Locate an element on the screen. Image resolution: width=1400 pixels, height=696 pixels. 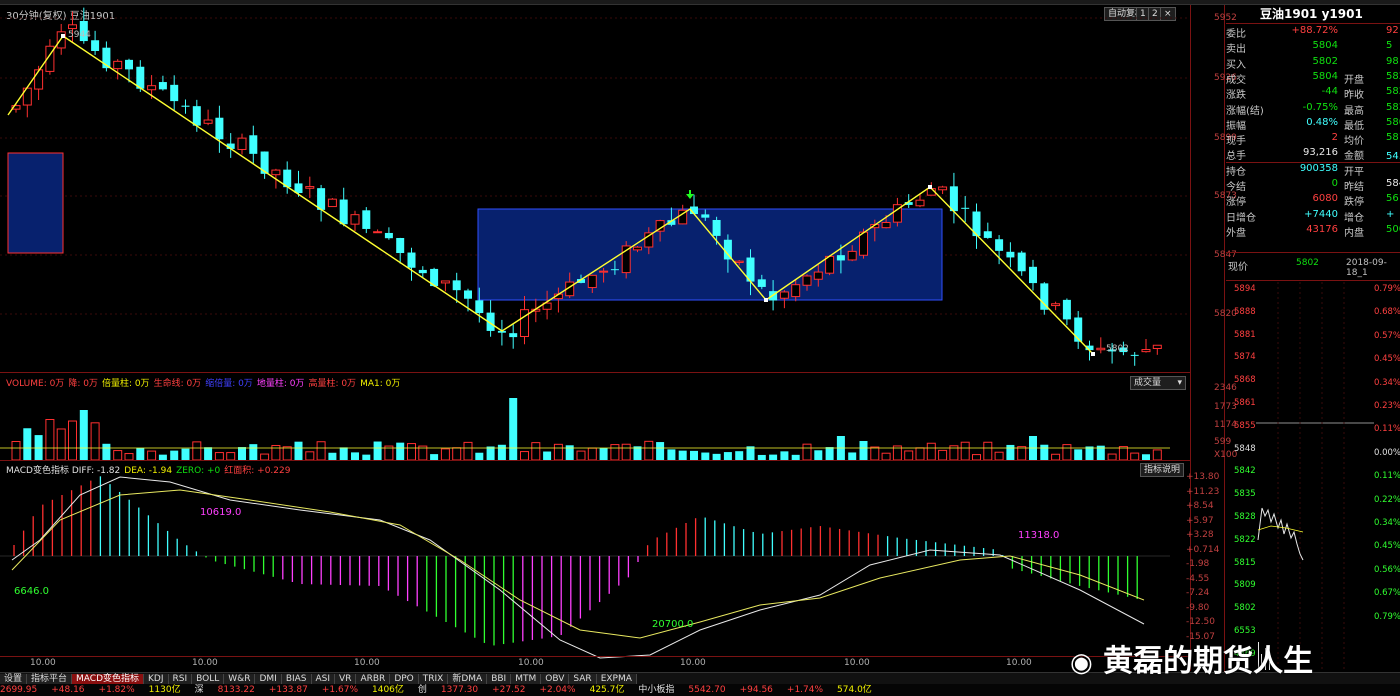
quote-cell: 委比 is located at coordinates (1236, 34).